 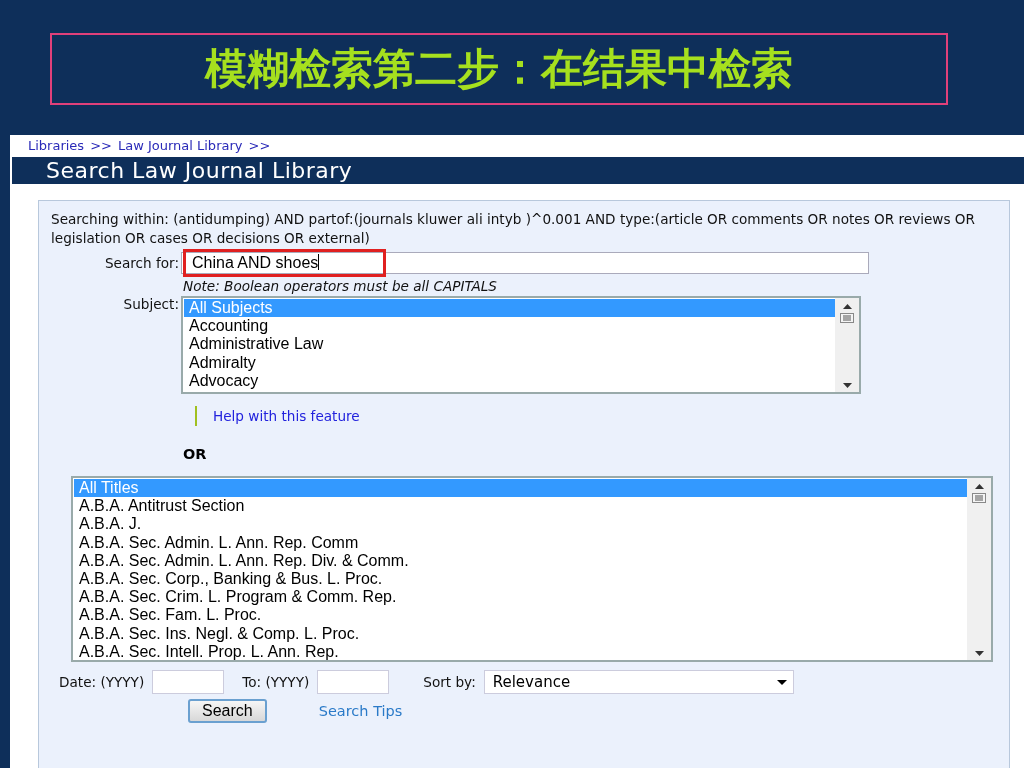 I want to click on list-option: A.B.A. Sec. Intell. Prop. L. Ann. Rep., so click(x=520, y=652).